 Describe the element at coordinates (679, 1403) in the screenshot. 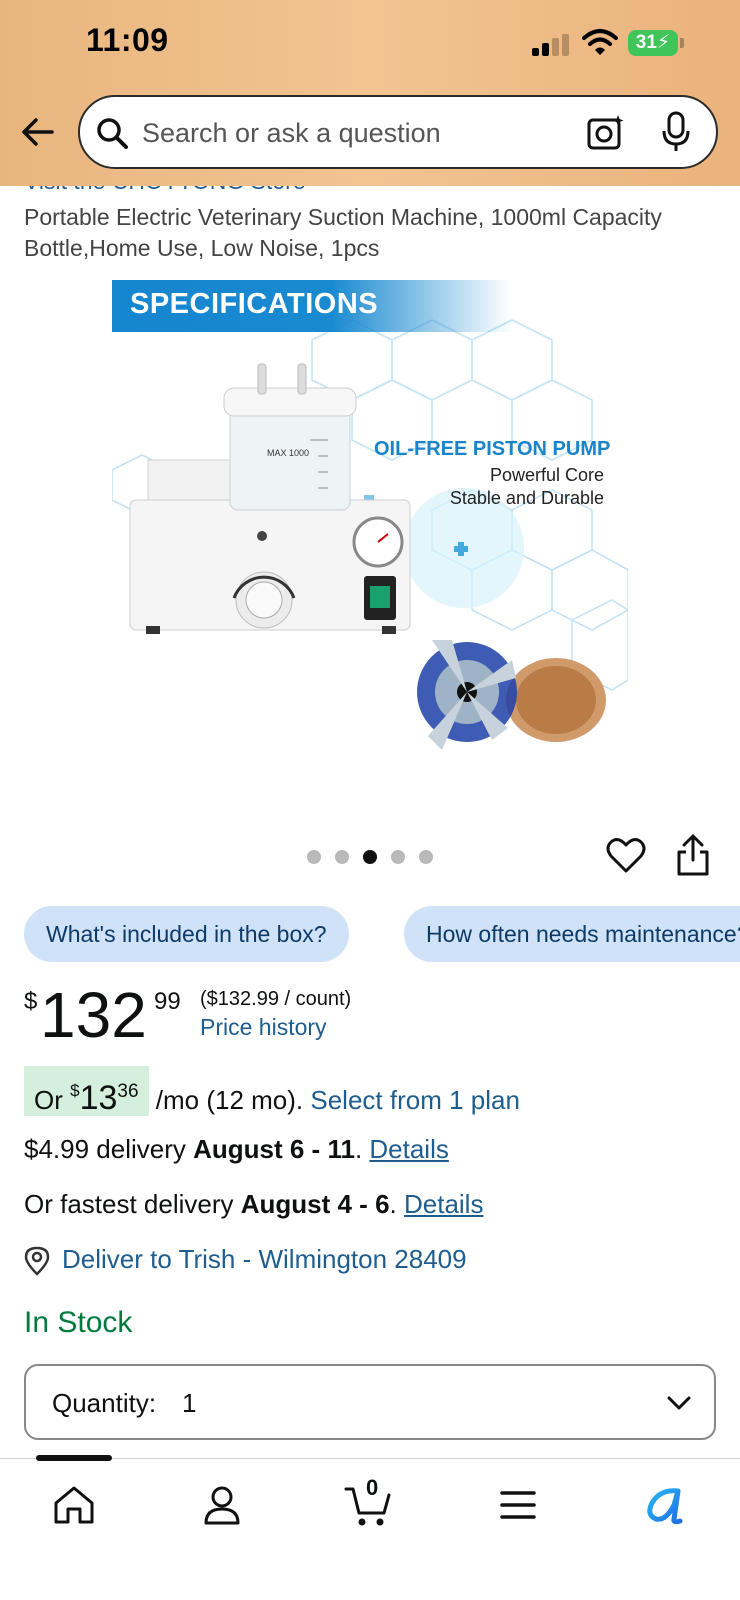

I see `chevron-down-icon` at that location.